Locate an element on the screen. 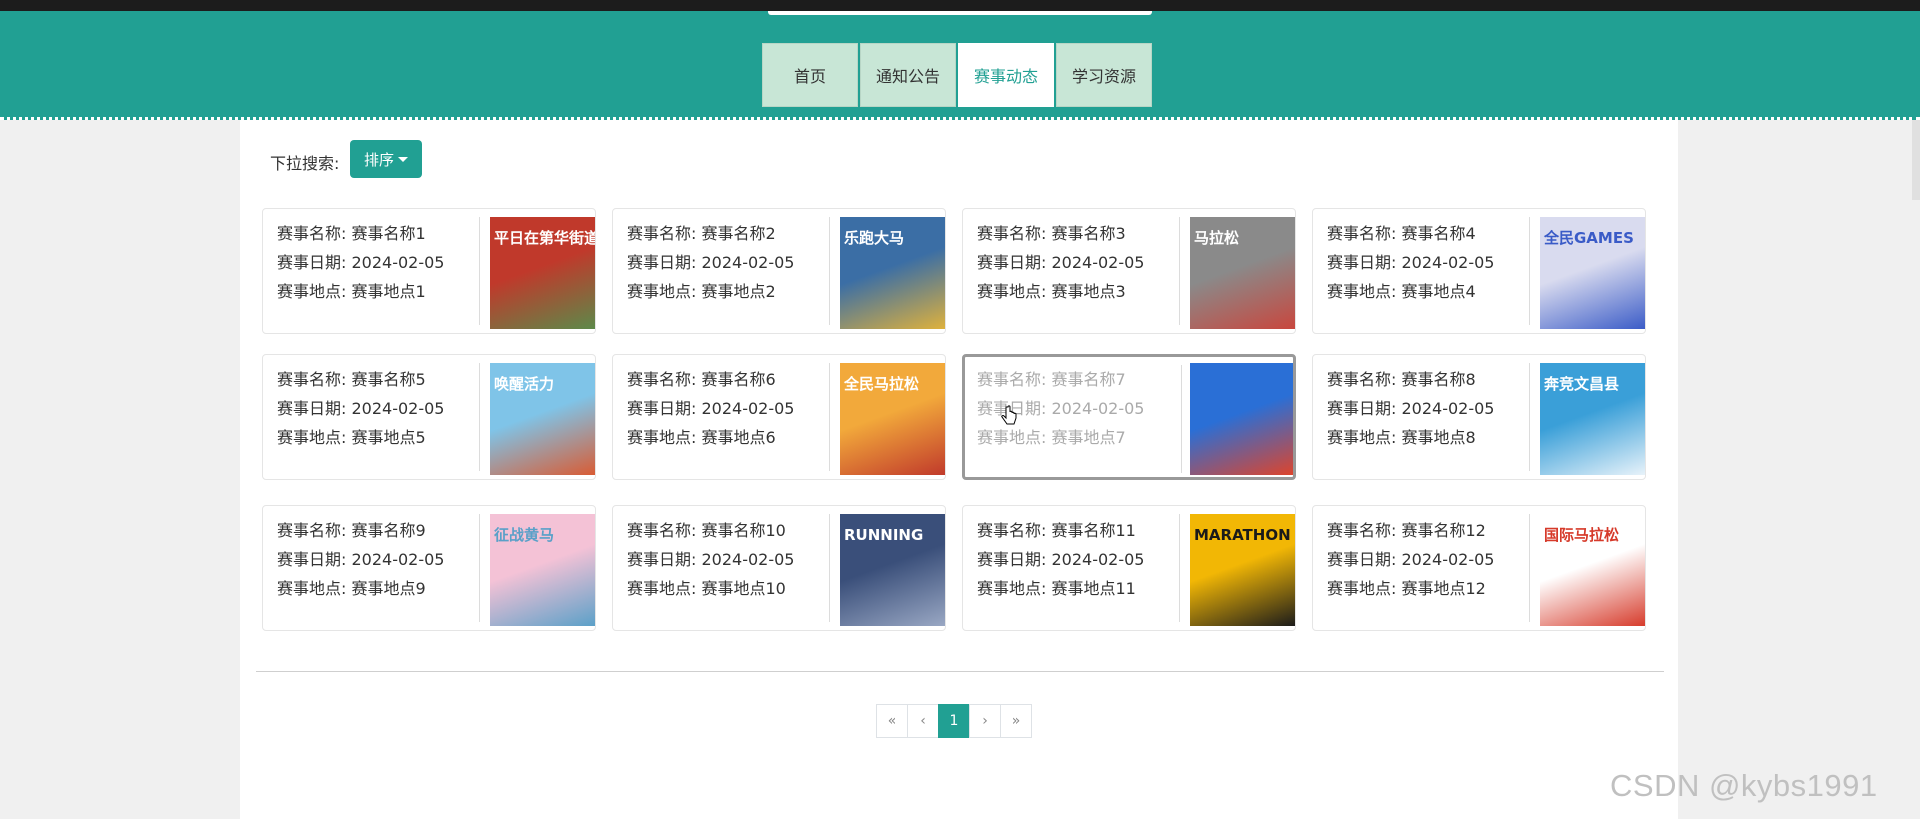 This screenshot has width=1920, height=819. divider-line is located at coordinates (960, 671).